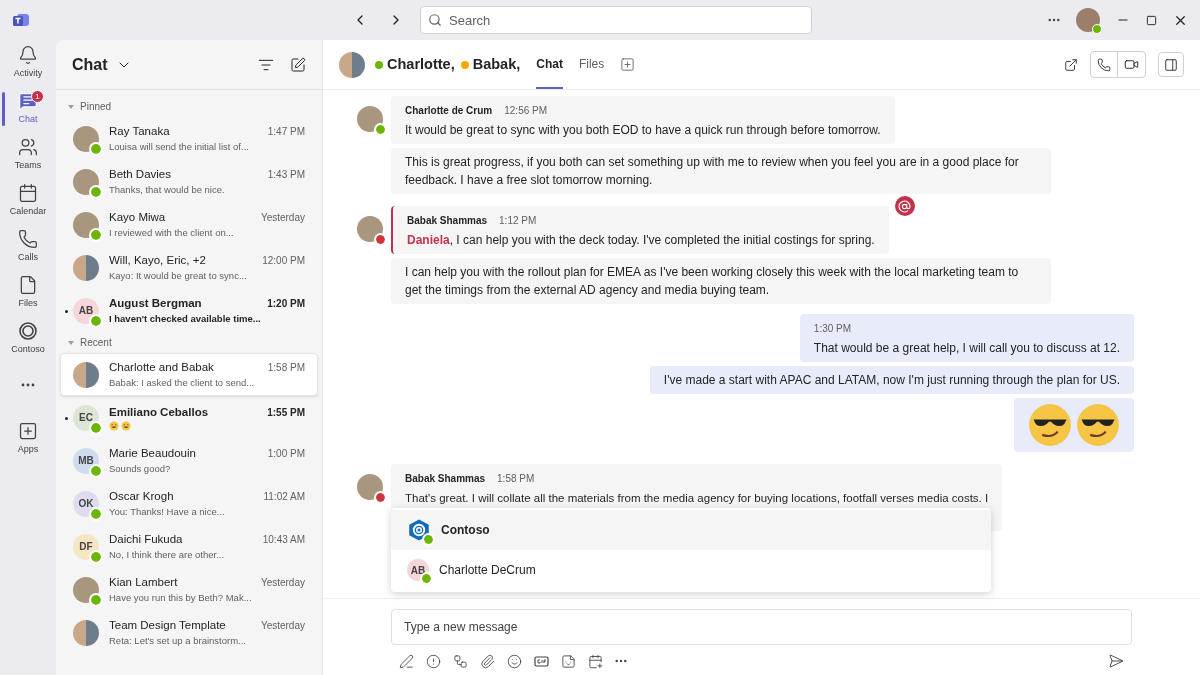 Image resolution: width=1200 pixels, height=675 pixels. I want to click on add-apps-icon, so click(28, 431).